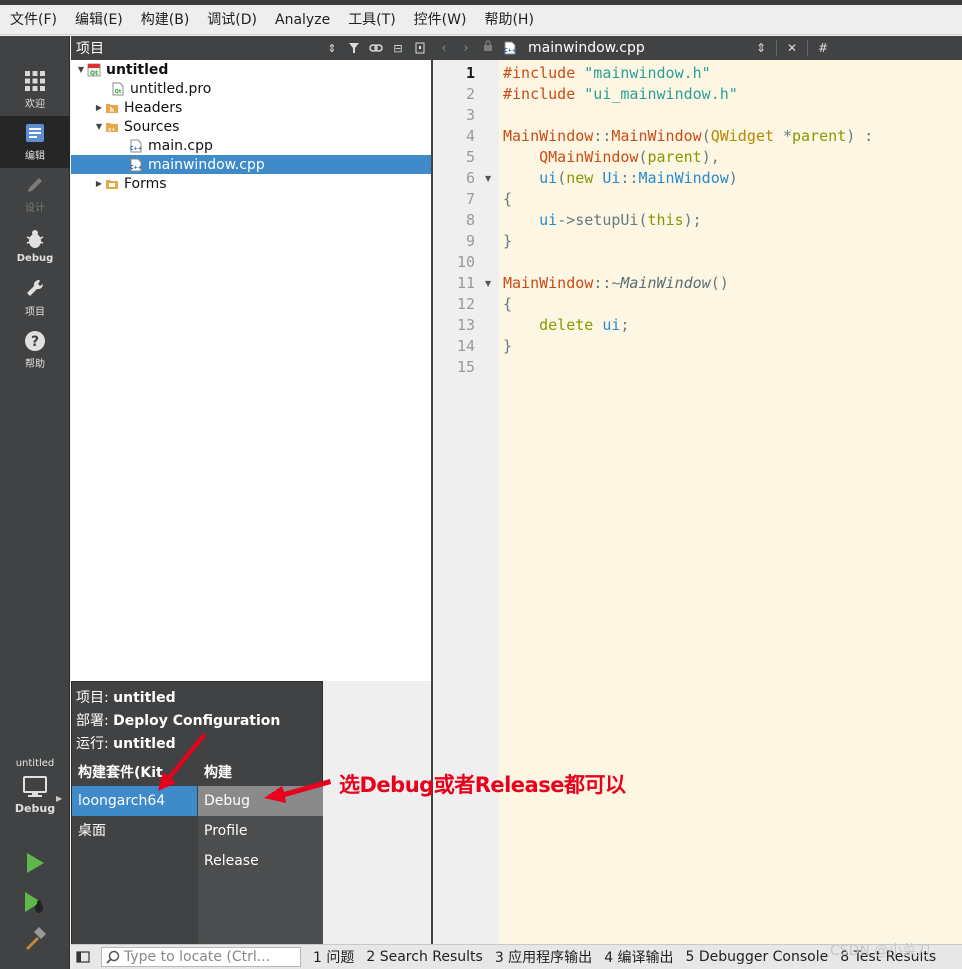 This screenshot has width=962, height=969. I want to click on tree-label: main.cpp, so click(180, 145).